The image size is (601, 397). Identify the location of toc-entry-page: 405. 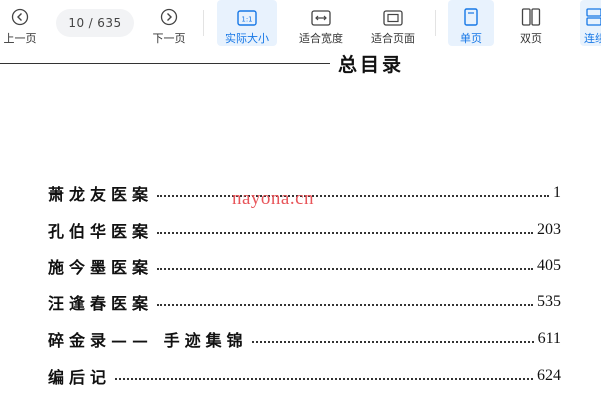
(549, 265).